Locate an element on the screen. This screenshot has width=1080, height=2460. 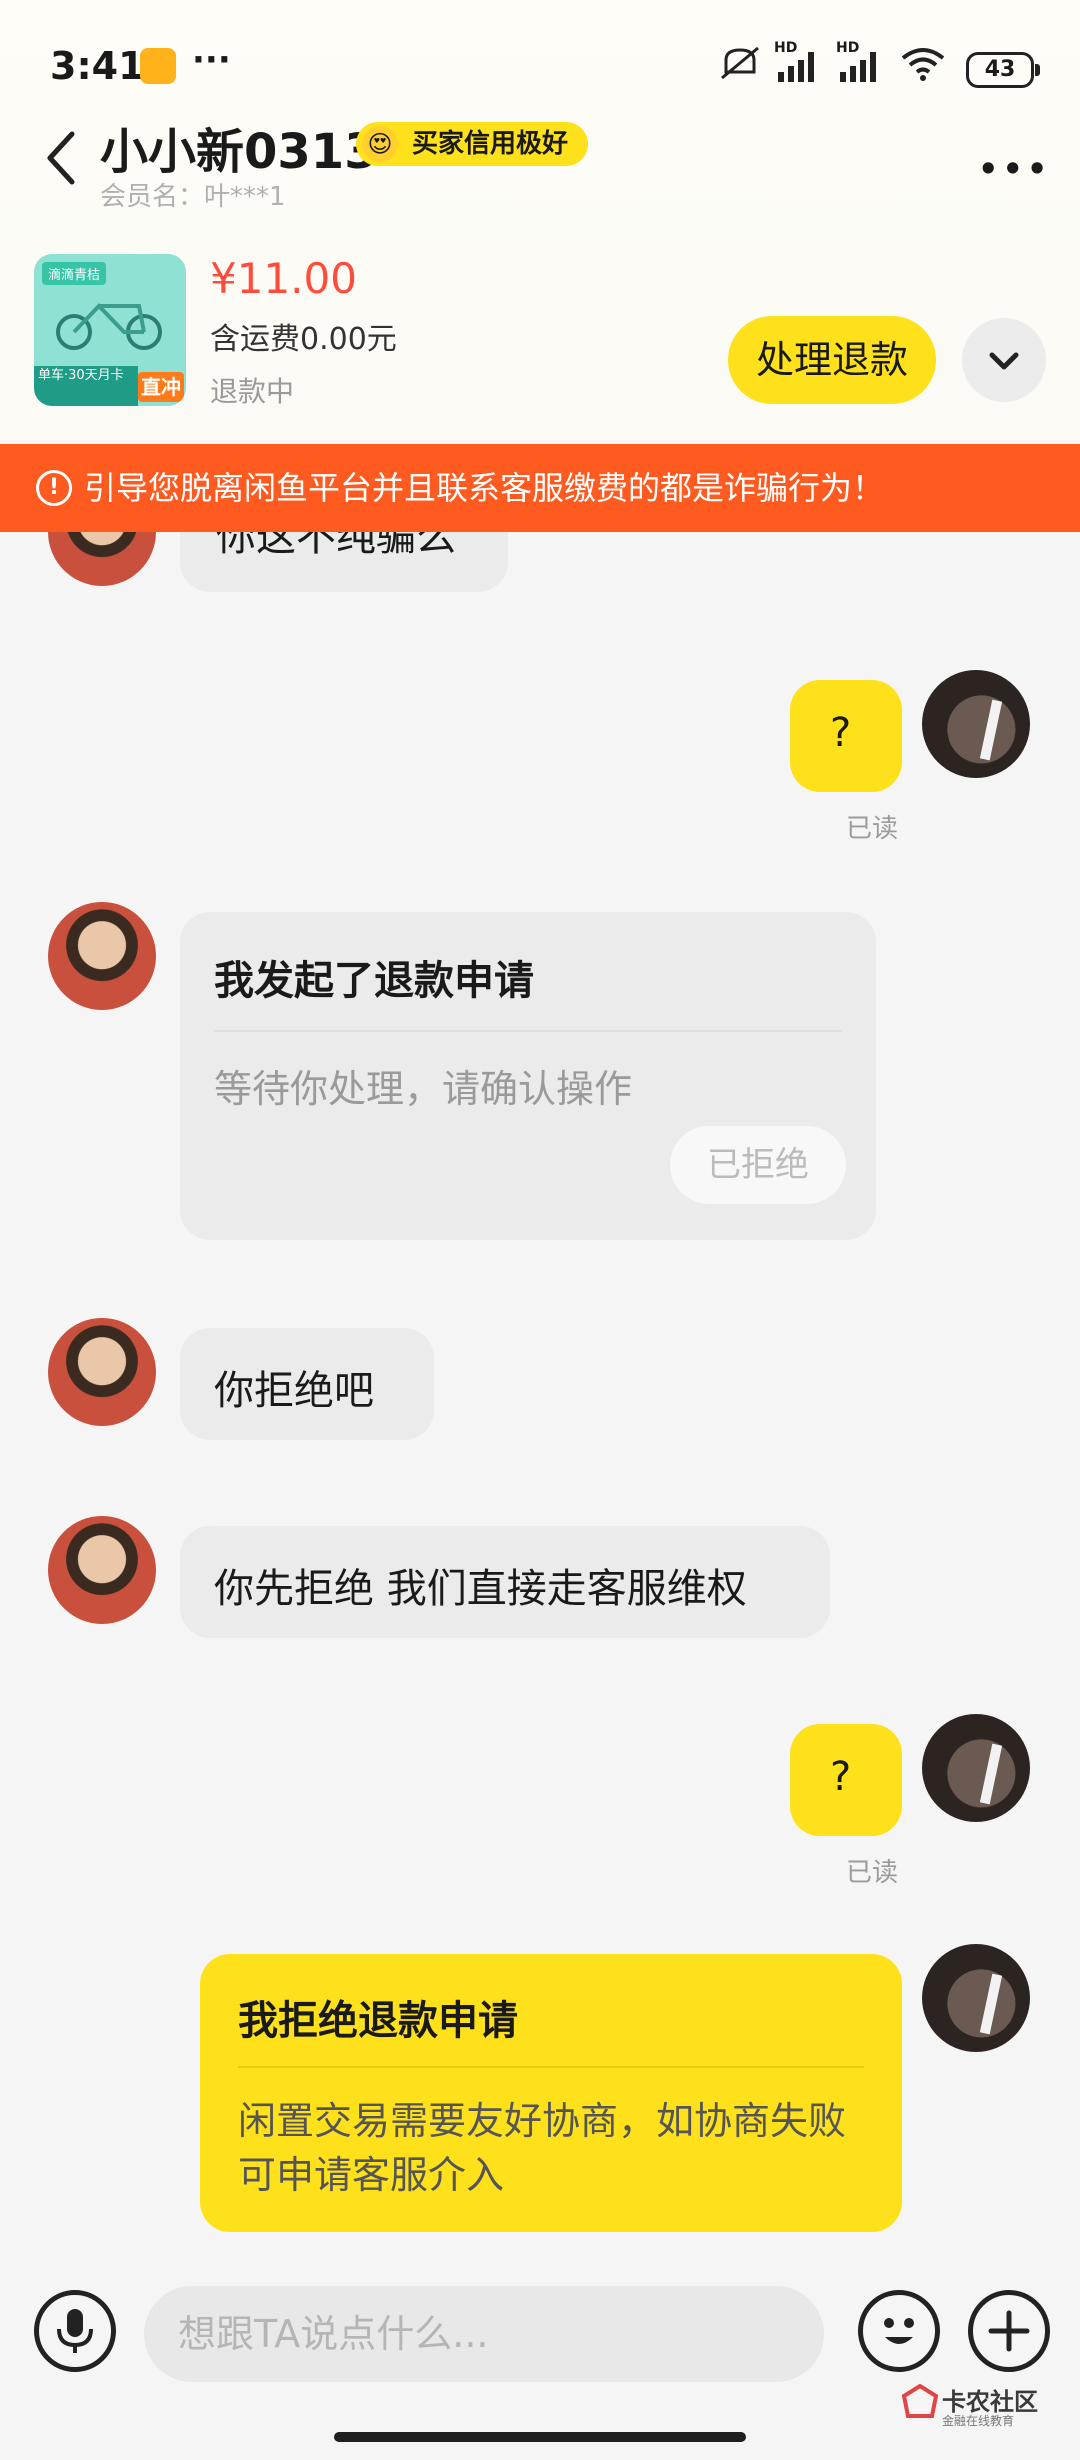
more-actions-button is located at coordinates (1009, 2331).